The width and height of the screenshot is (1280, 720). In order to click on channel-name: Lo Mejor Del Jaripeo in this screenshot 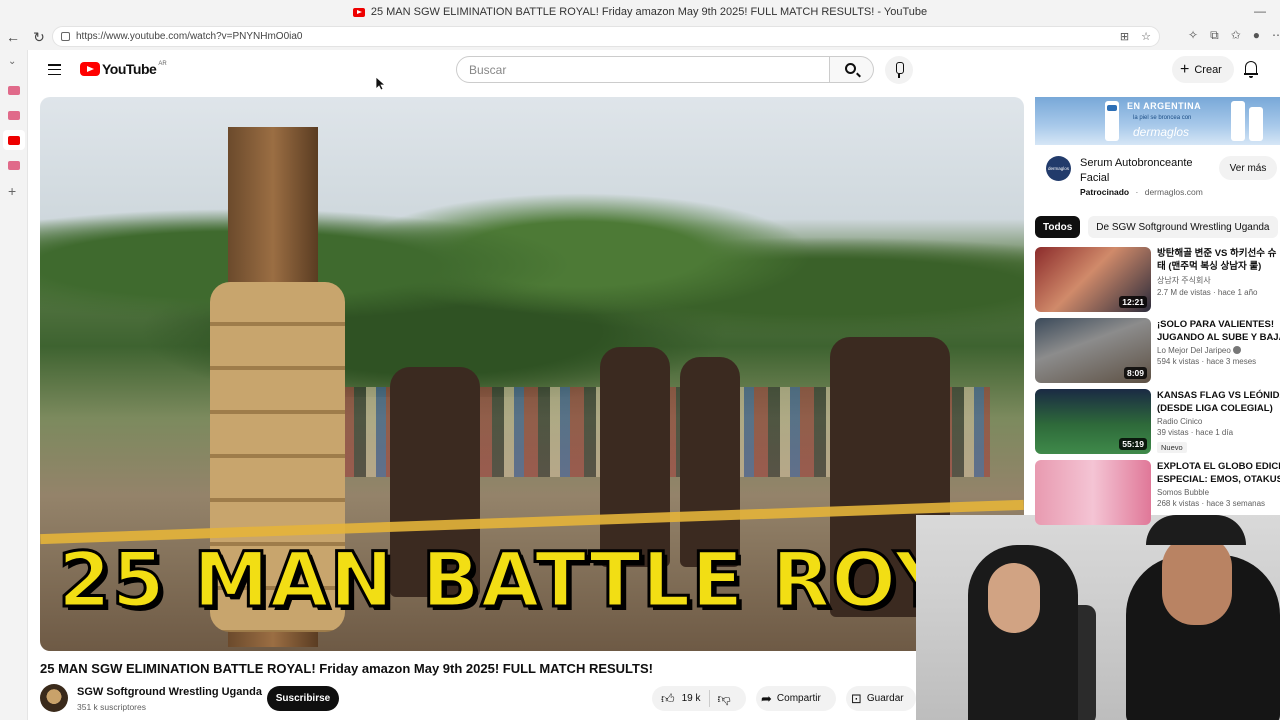, I will do `click(1218, 350)`.